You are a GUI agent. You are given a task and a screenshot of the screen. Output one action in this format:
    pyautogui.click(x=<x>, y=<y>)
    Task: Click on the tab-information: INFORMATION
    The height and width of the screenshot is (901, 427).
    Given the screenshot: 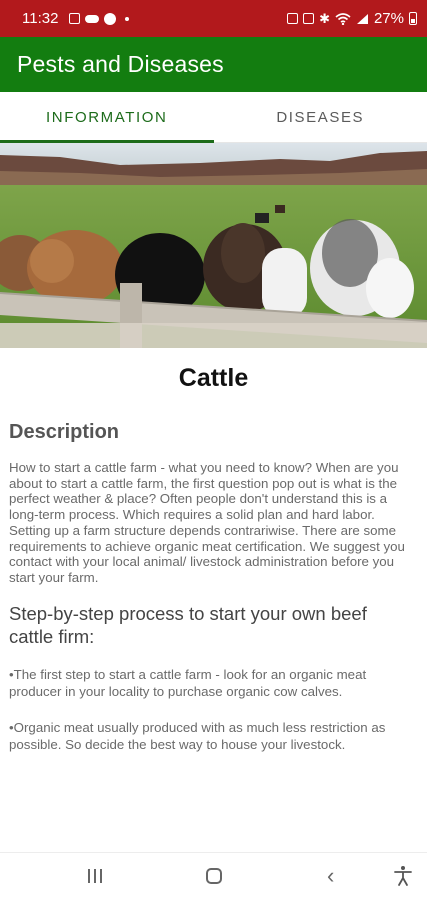 What is the action you would take?
    pyautogui.click(x=107, y=117)
    